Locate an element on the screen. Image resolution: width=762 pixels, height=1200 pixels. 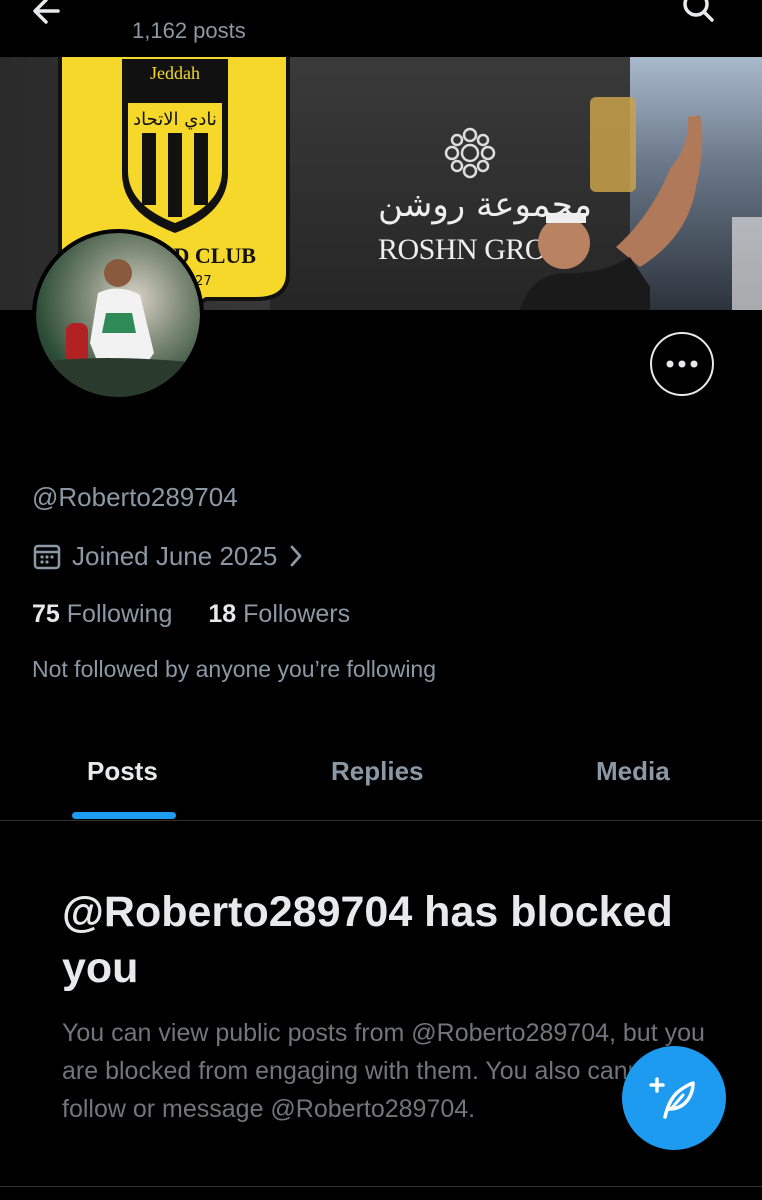
mutual-followers-note: Not followed by anyone you’re following is located at coordinates (234, 669).